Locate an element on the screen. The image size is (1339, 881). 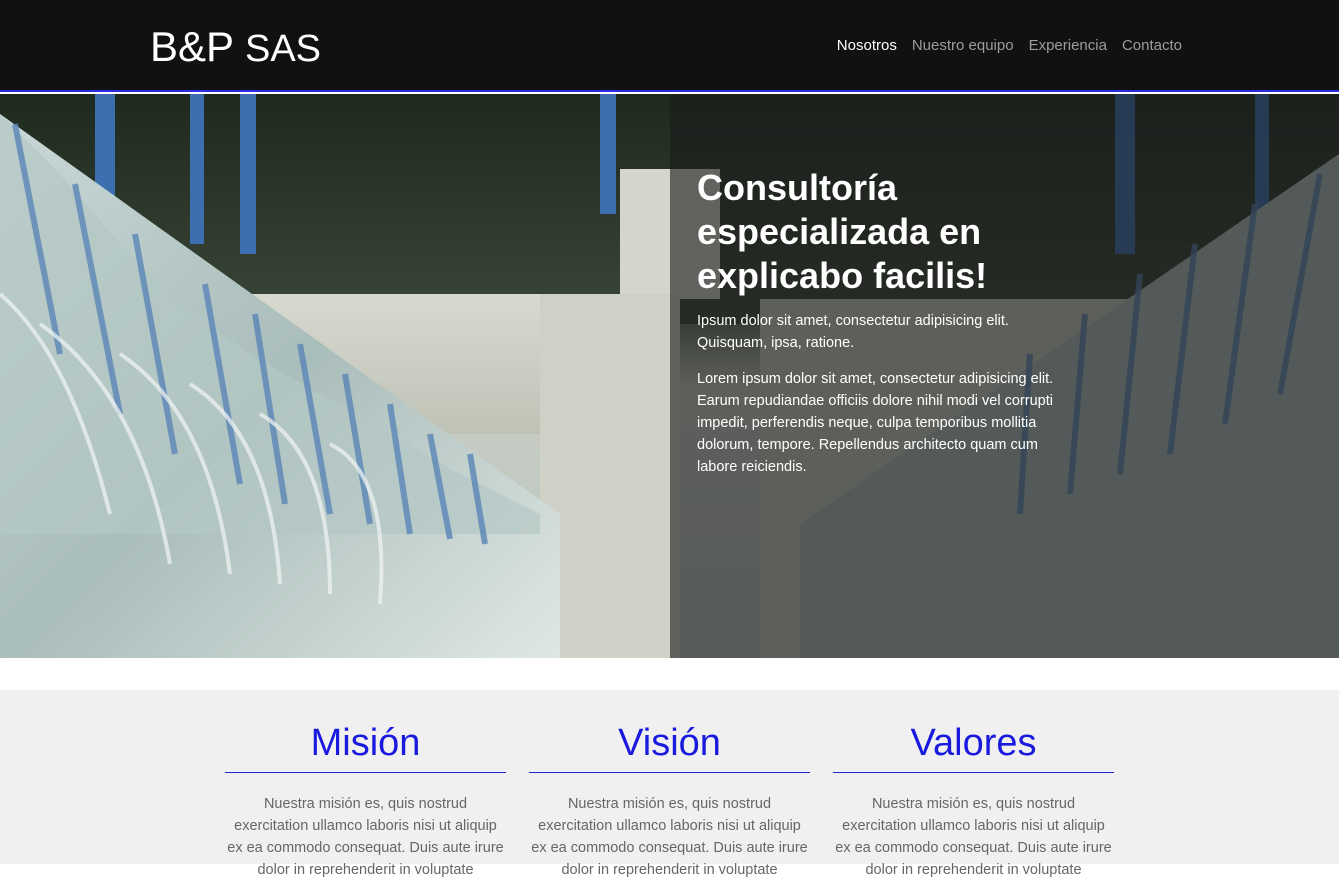
feature-title: Visión is located at coordinates (669, 746).